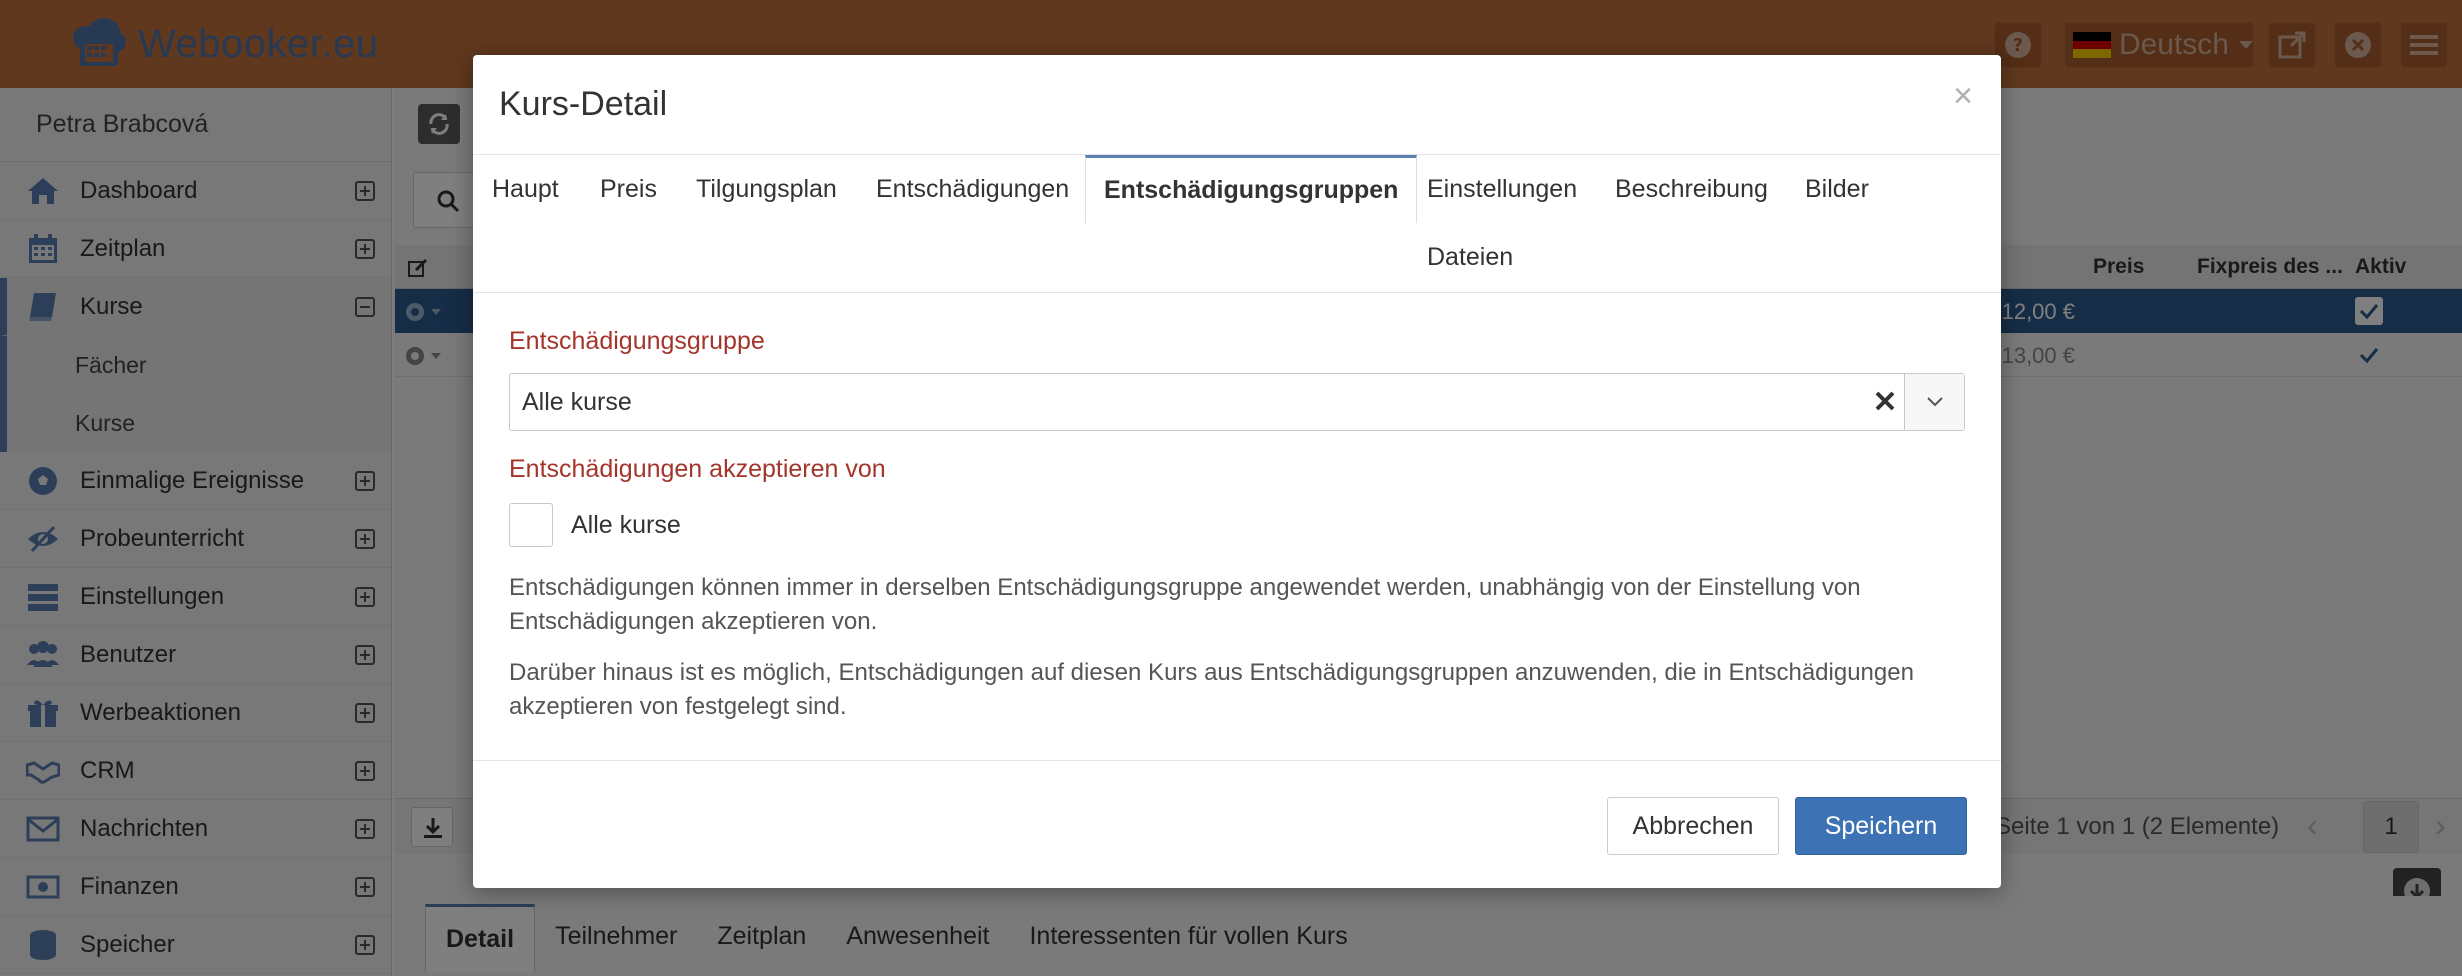  I want to click on modal-header: Kurs-Detail ×, so click(1237, 105).